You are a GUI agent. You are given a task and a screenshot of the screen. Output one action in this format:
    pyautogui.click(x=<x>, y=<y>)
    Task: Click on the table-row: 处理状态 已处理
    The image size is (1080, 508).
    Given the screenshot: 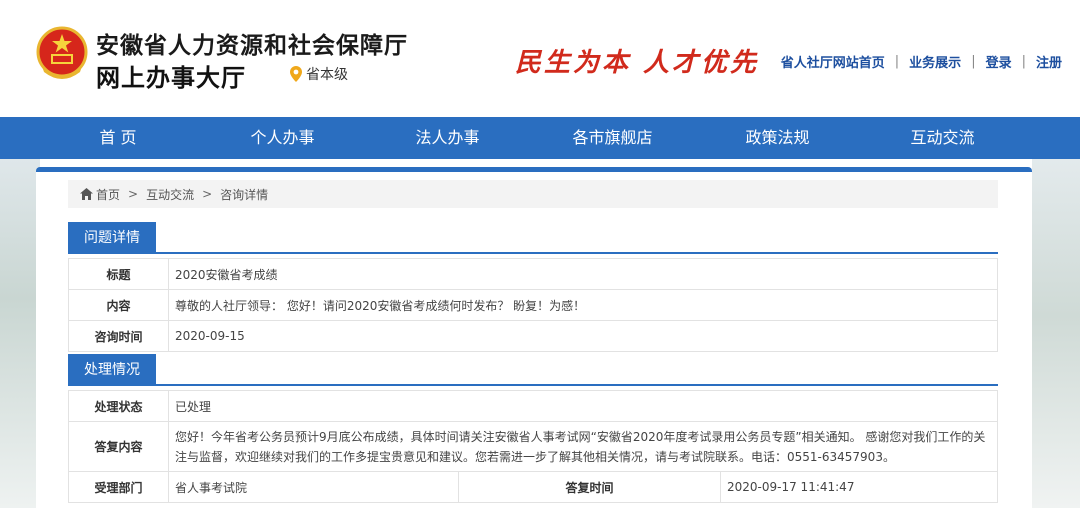 What is the action you would take?
    pyautogui.click(x=533, y=406)
    